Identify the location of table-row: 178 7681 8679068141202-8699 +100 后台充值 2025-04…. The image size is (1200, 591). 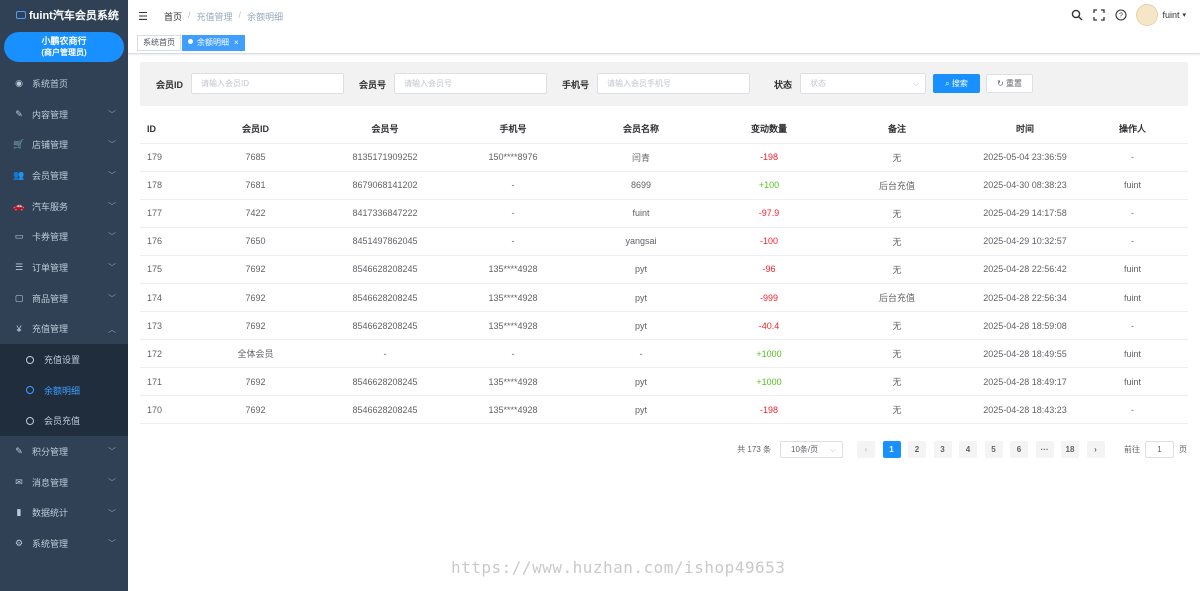
(664, 185).